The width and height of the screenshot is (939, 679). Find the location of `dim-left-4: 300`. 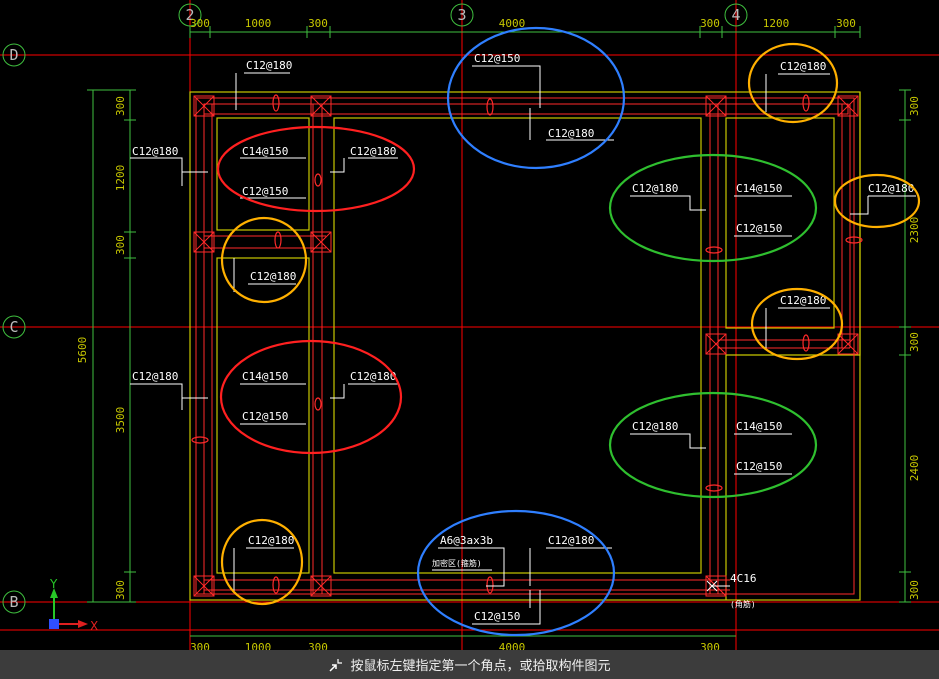

dim-left-4: 300 is located at coordinates (120, 590).